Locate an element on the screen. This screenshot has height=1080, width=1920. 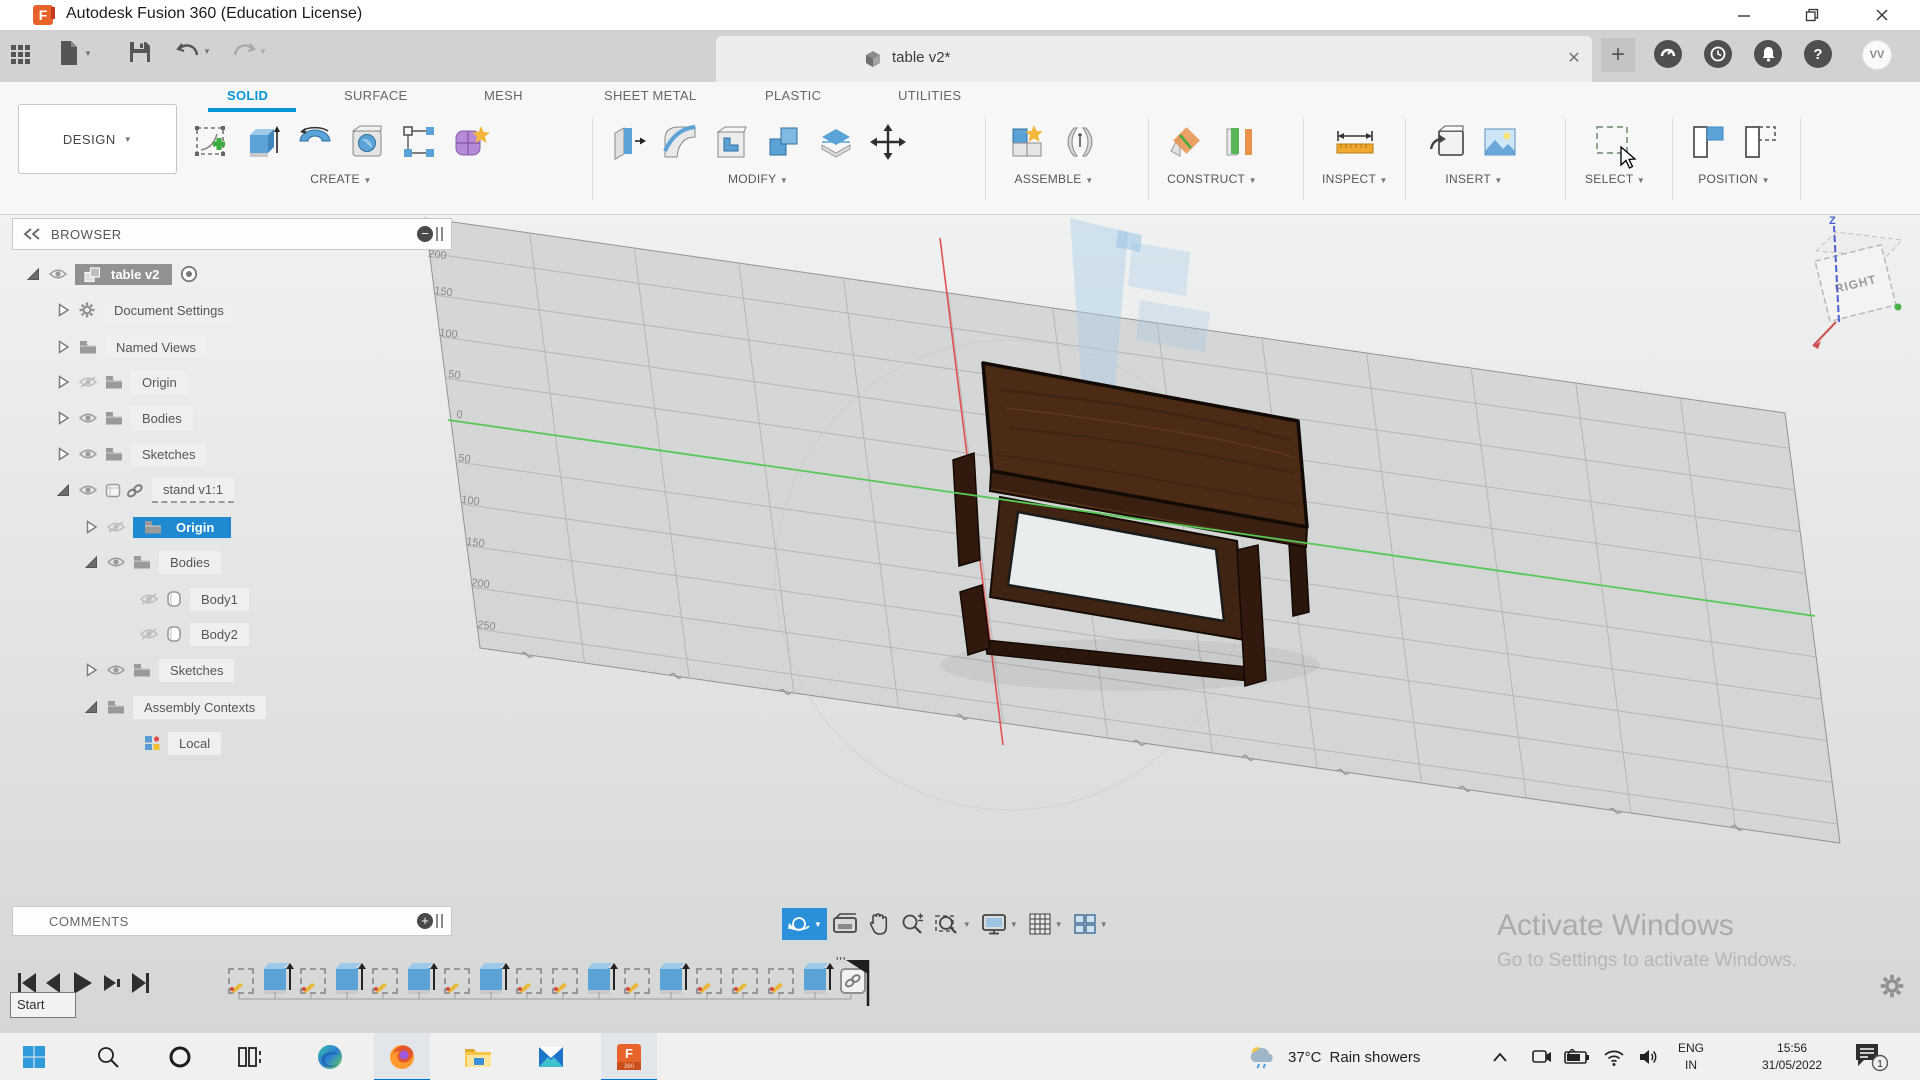
cortana-icon is located at coordinates (180, 1056).